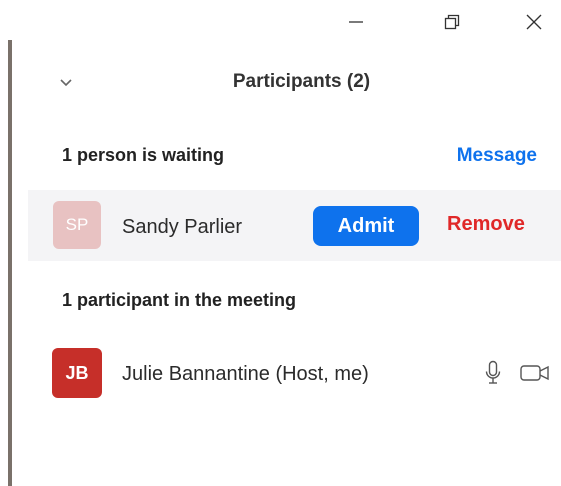 This screenshot has height=486, width=561. I want to click on message-button: Message, so click(497, 156).